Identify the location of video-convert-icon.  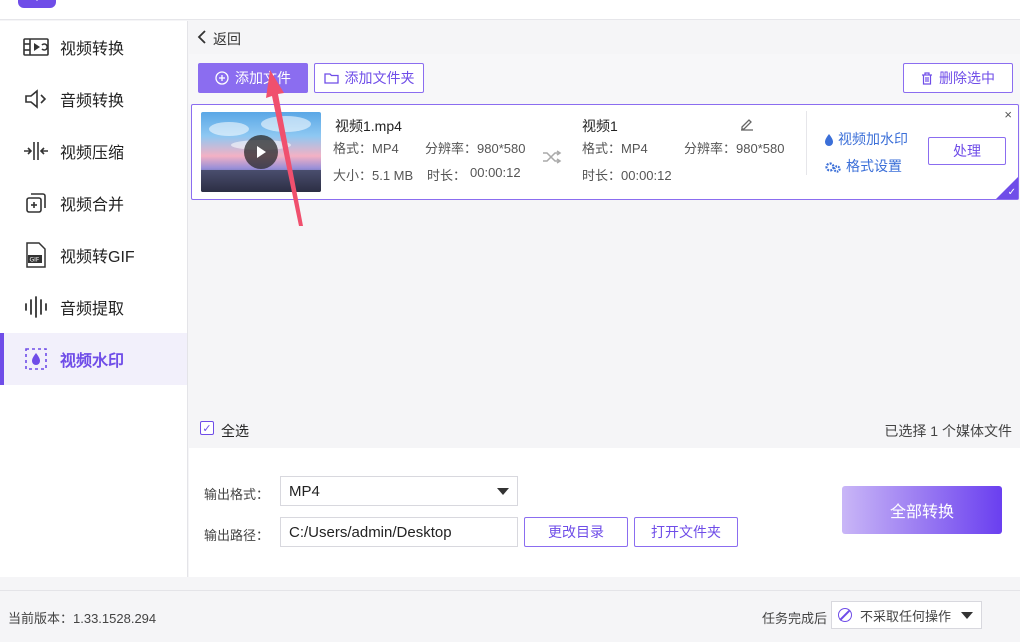
(36, 47).